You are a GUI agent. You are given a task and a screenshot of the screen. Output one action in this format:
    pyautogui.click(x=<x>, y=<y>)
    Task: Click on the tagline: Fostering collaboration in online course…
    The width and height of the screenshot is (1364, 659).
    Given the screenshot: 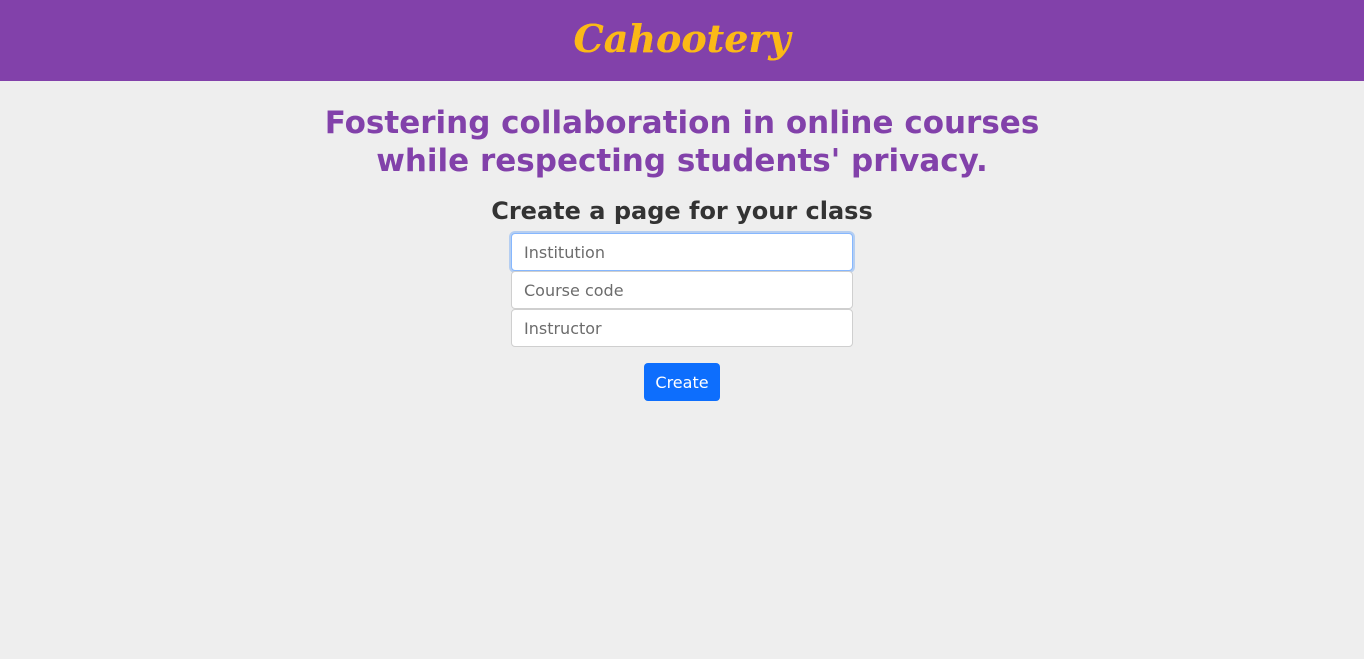 What is the action you would take?
    pyautogui.click(x=682, y=142)
    